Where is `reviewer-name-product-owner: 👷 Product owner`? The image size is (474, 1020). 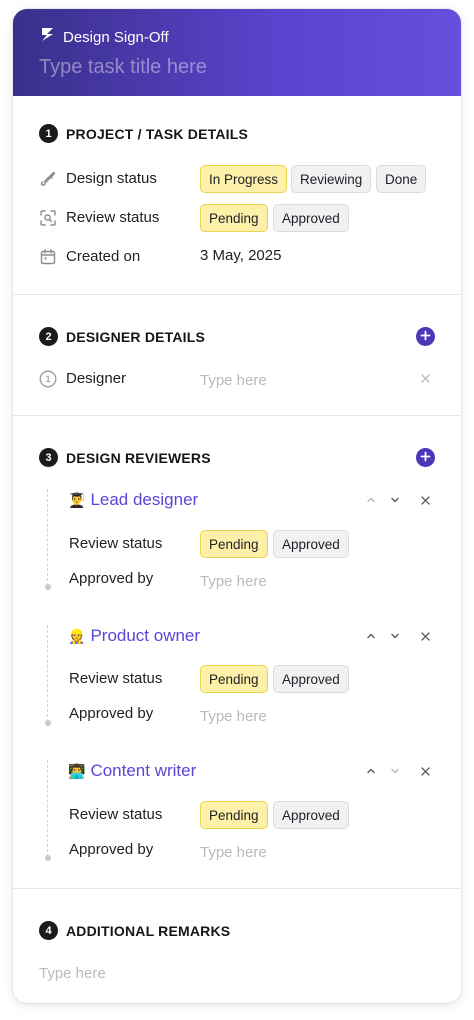 reviewer-name-product-owner: 👷 Product owner is located at coordinates (134, 636).